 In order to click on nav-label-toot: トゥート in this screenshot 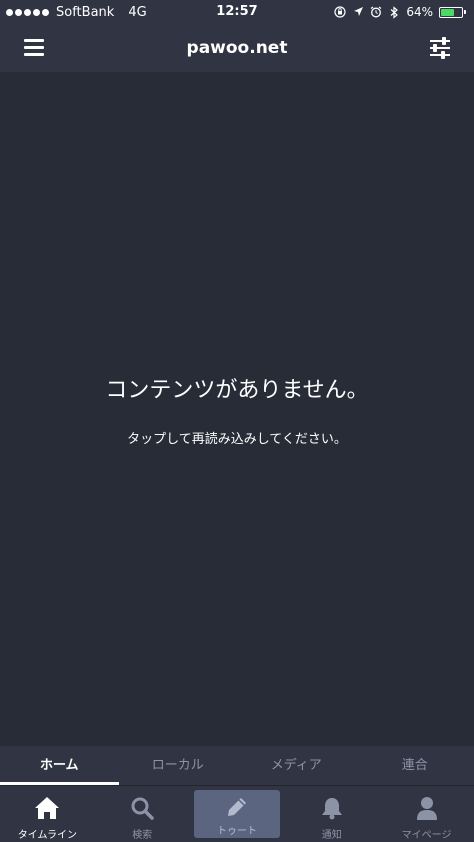, I will do `click(236, 831)`.